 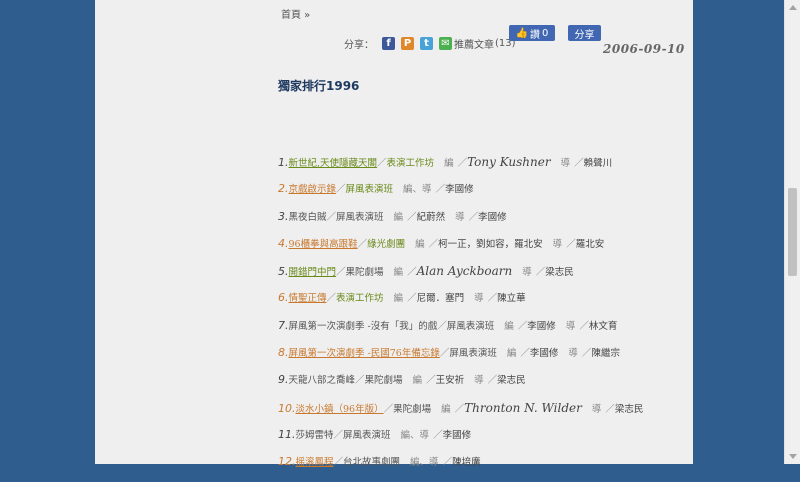 I want to click on scroll-down-arrow-icon, so click(x=793, y=456).